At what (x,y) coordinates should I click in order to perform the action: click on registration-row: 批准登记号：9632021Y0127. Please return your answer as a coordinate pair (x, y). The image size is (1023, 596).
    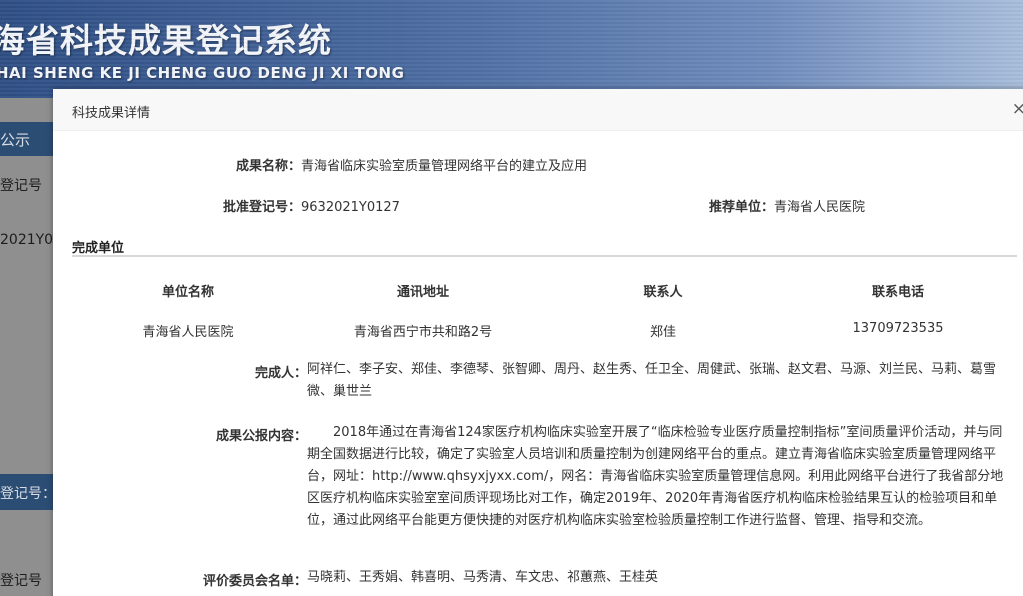
    Looking at the image, I should click on (311, 205).